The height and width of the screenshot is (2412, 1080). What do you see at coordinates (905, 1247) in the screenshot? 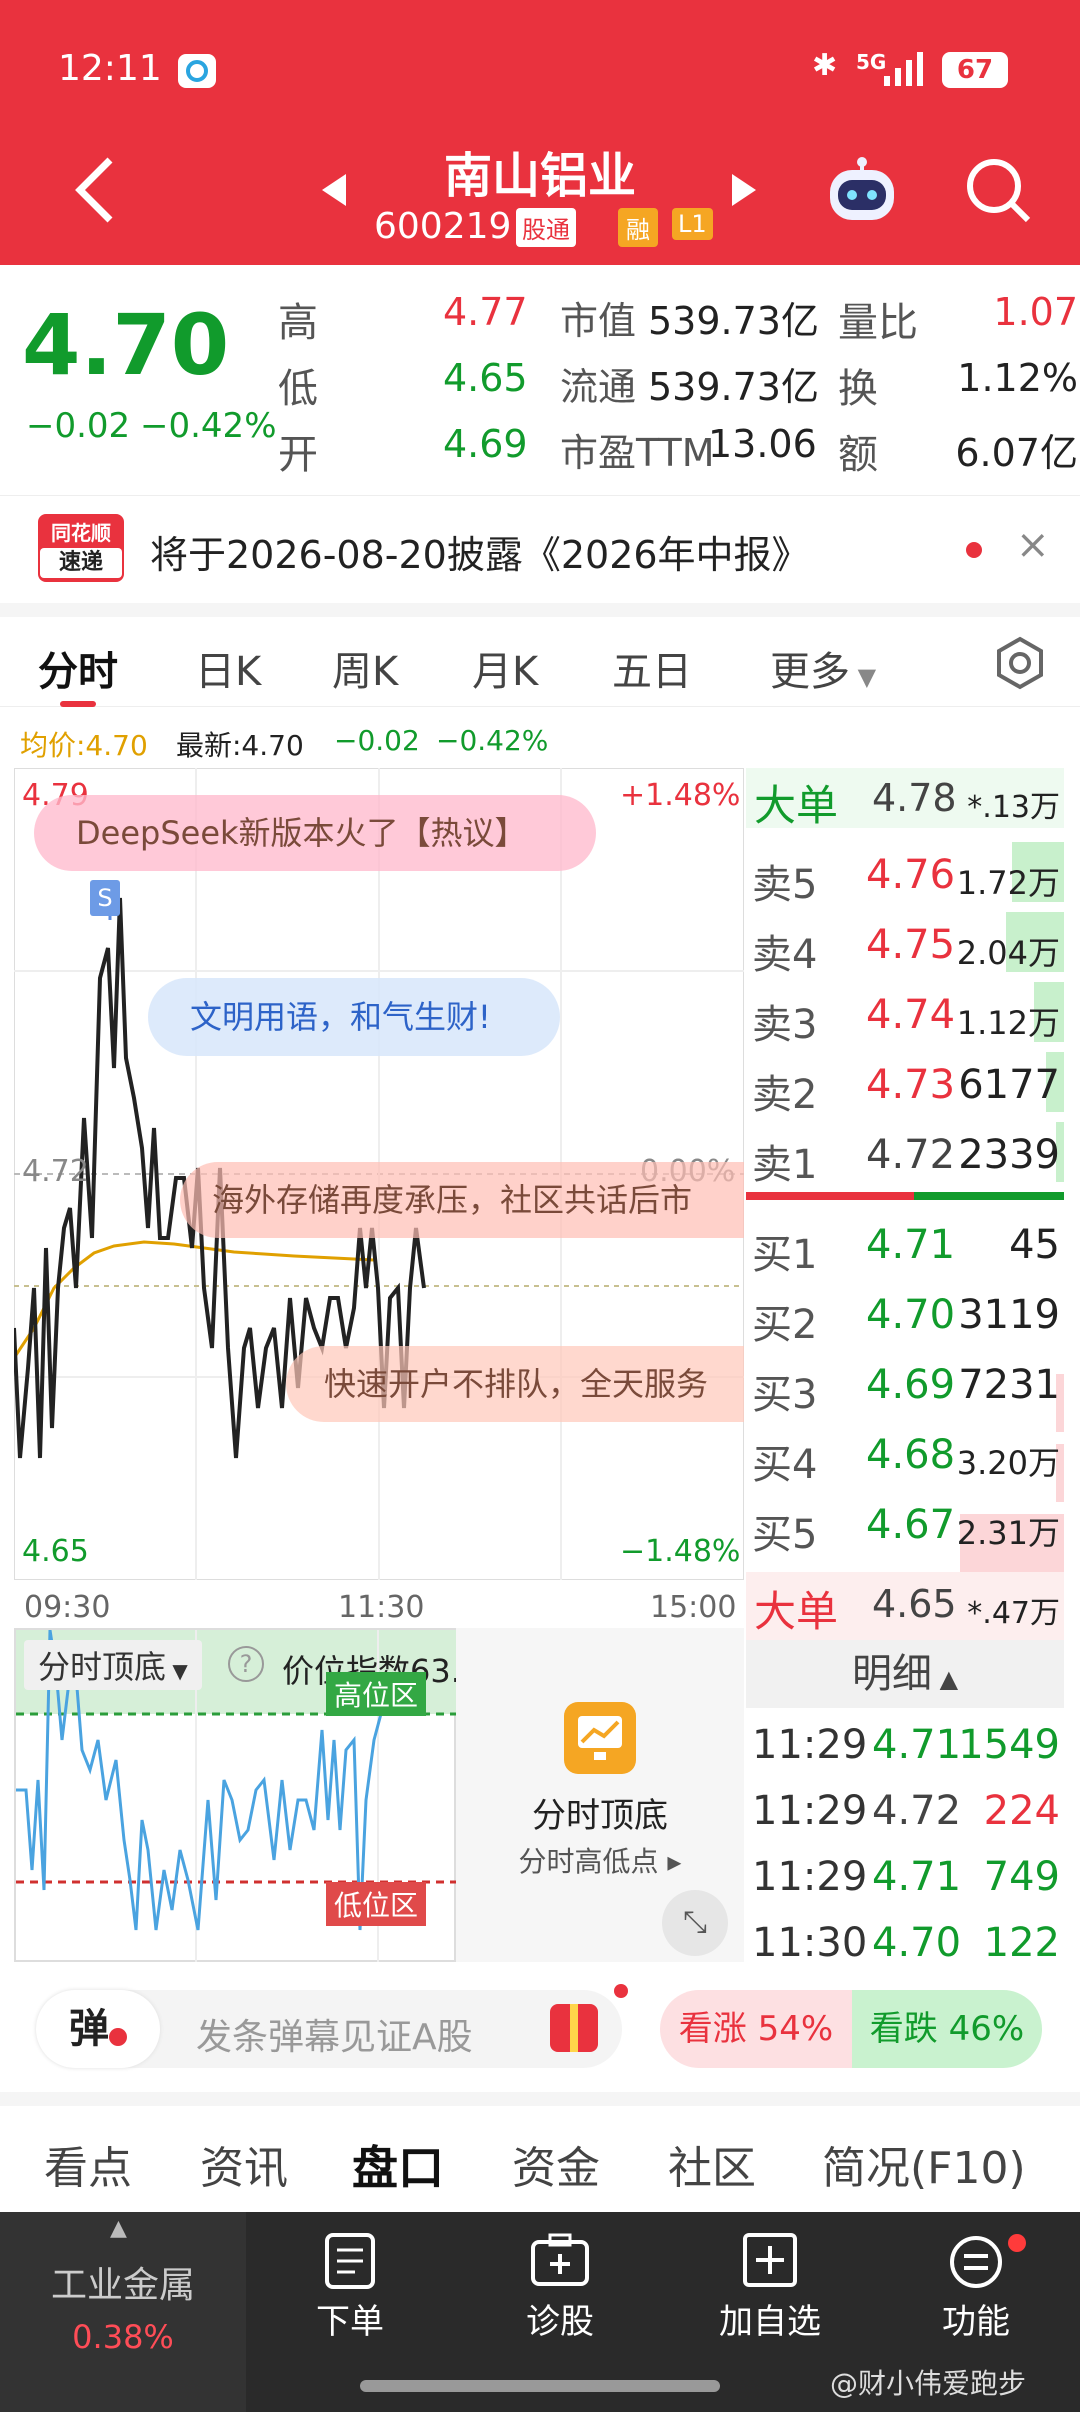
I see `buy-level-row: 买1 4.71 45` at bounding box center [905, 1247].